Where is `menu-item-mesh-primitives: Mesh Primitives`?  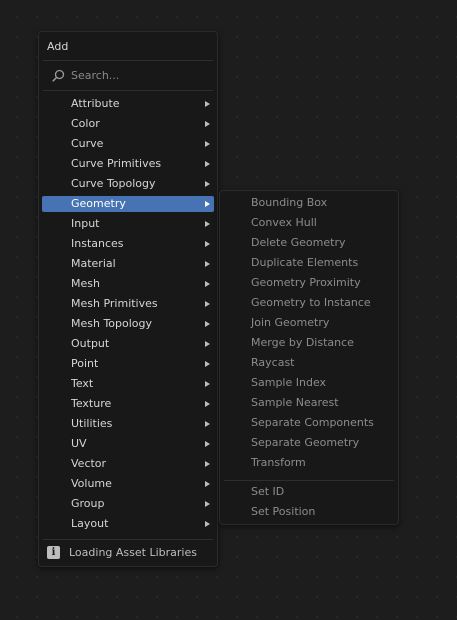 menu-item-mesh-primitives: Mesh Primitives is located at coordinates (128, 304).